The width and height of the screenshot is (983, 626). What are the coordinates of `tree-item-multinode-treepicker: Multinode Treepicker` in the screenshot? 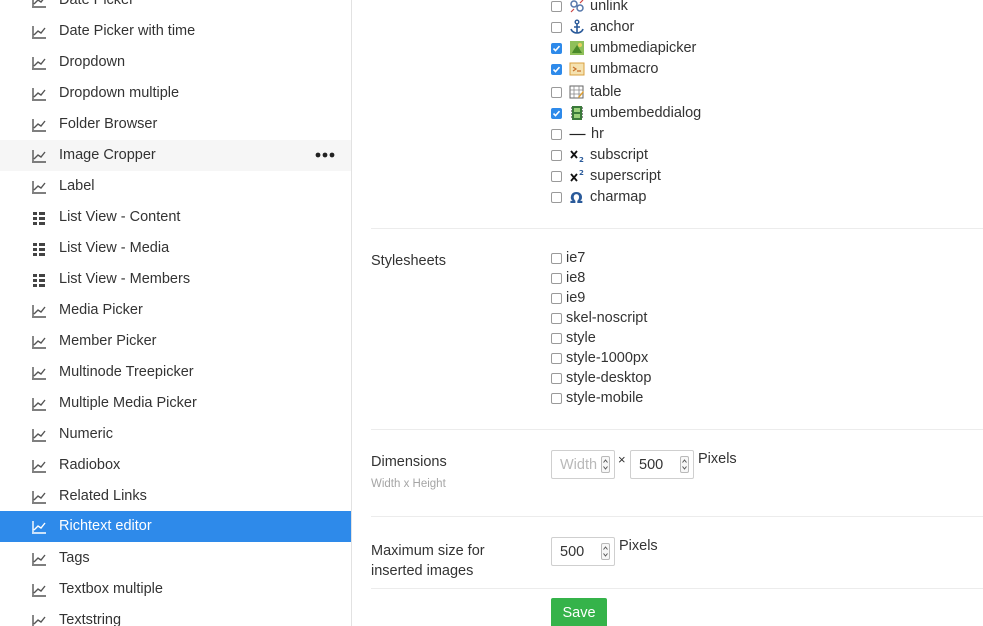 It's located at (175, 372).